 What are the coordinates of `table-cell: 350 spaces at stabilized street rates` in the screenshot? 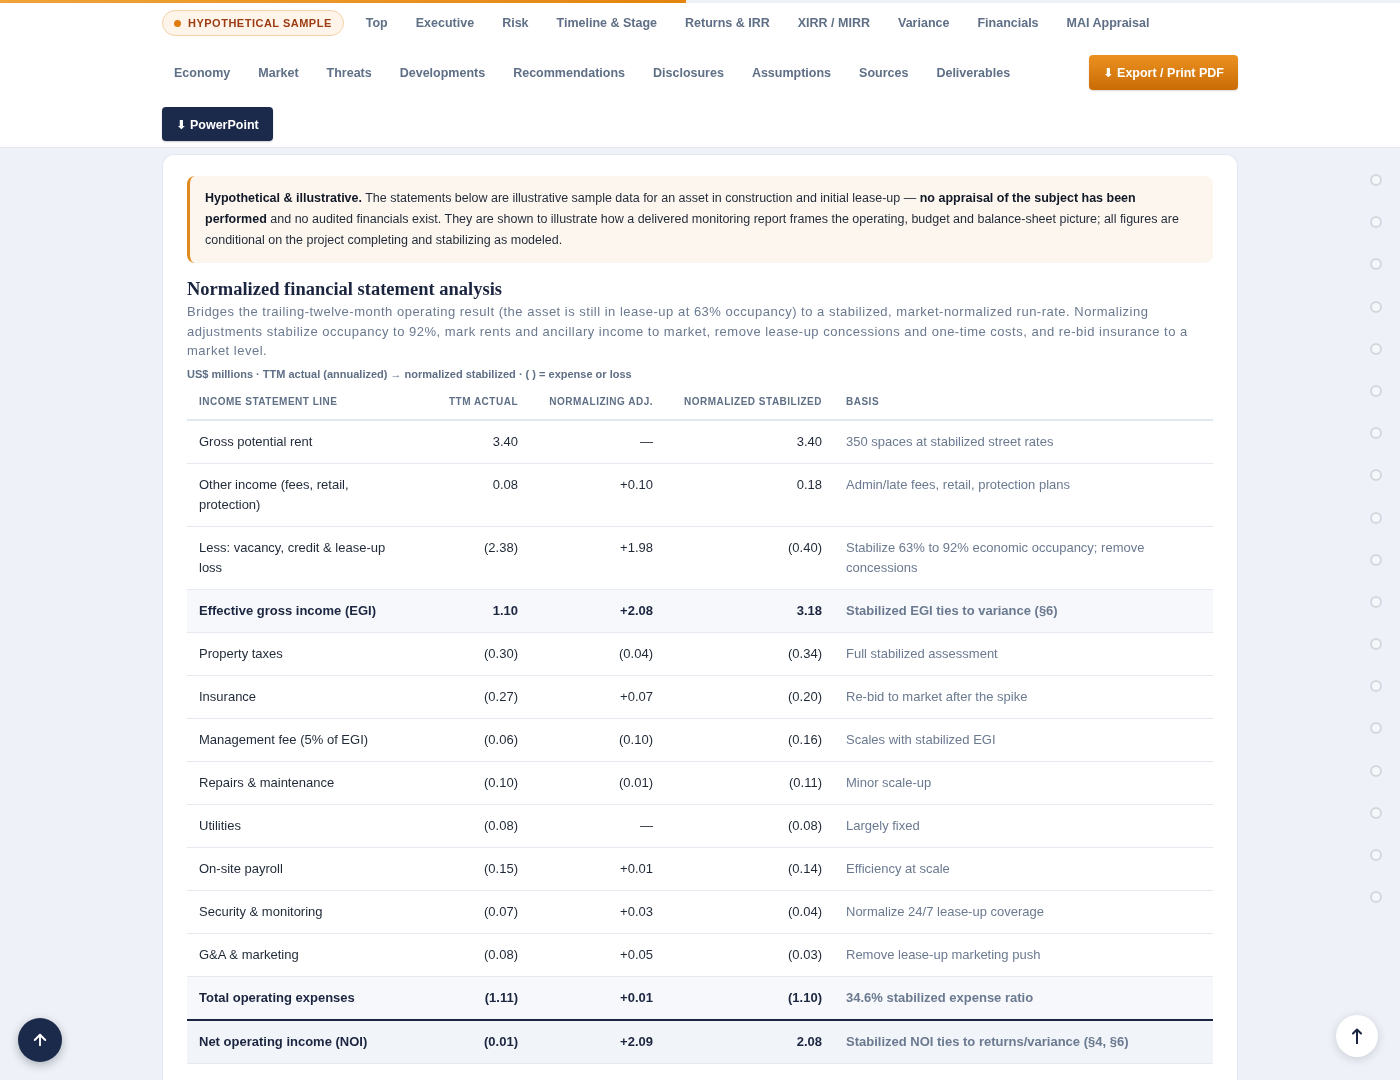 It's located at (1023, 441).